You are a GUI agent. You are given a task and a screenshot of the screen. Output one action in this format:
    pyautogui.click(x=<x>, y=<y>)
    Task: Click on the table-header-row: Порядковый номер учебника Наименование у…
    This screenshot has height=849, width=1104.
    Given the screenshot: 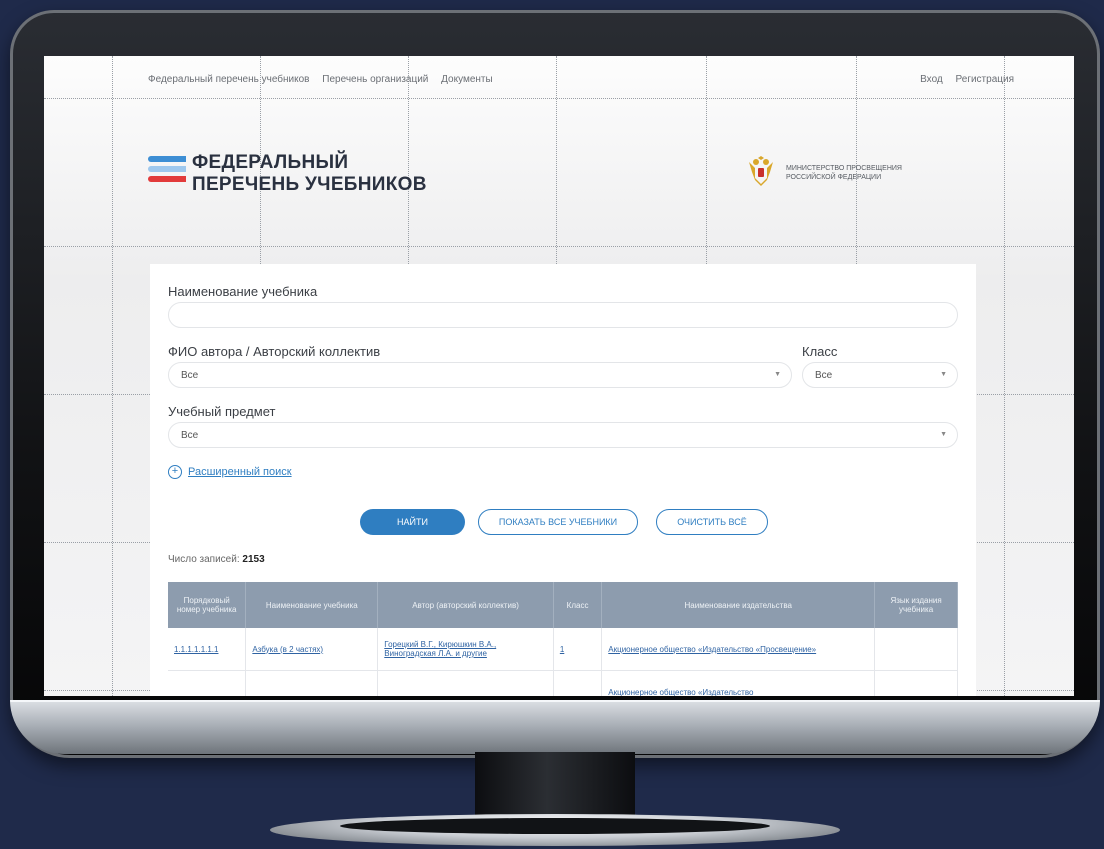 What is the action you would take?
    pyautogui.click(x=563, y=605)
    